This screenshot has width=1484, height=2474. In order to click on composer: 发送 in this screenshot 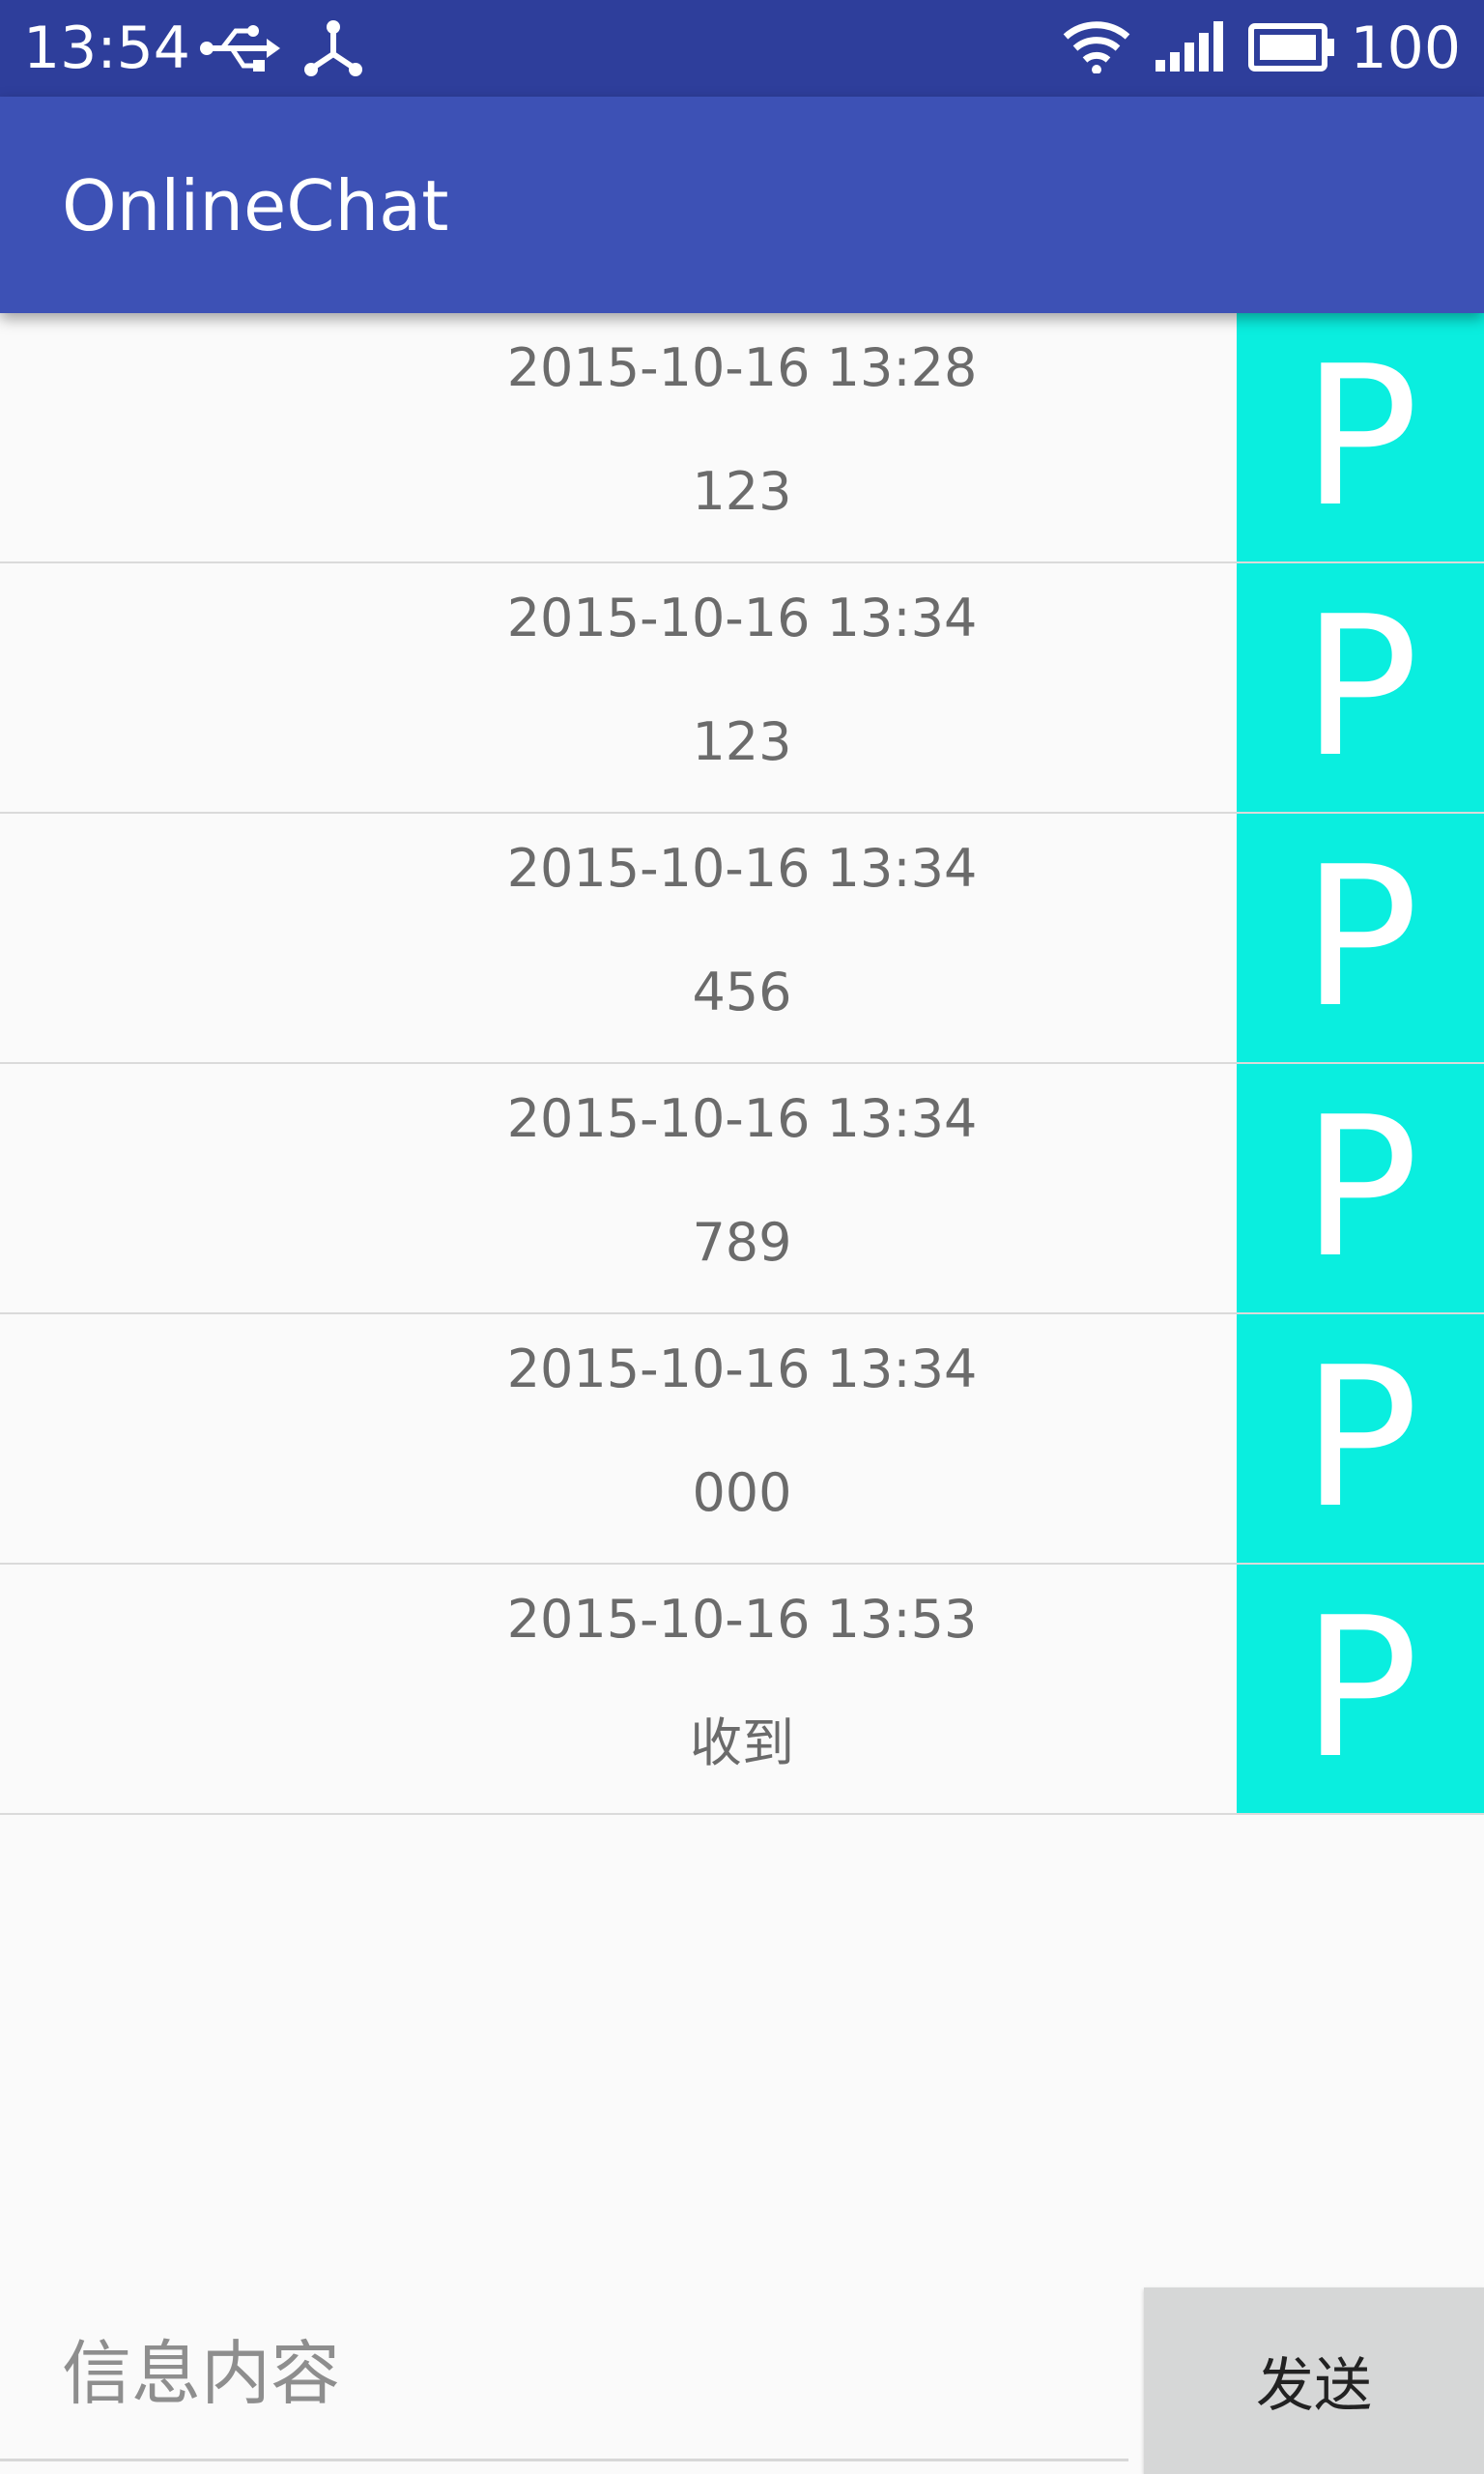, I will do `click(742, 2381)`.